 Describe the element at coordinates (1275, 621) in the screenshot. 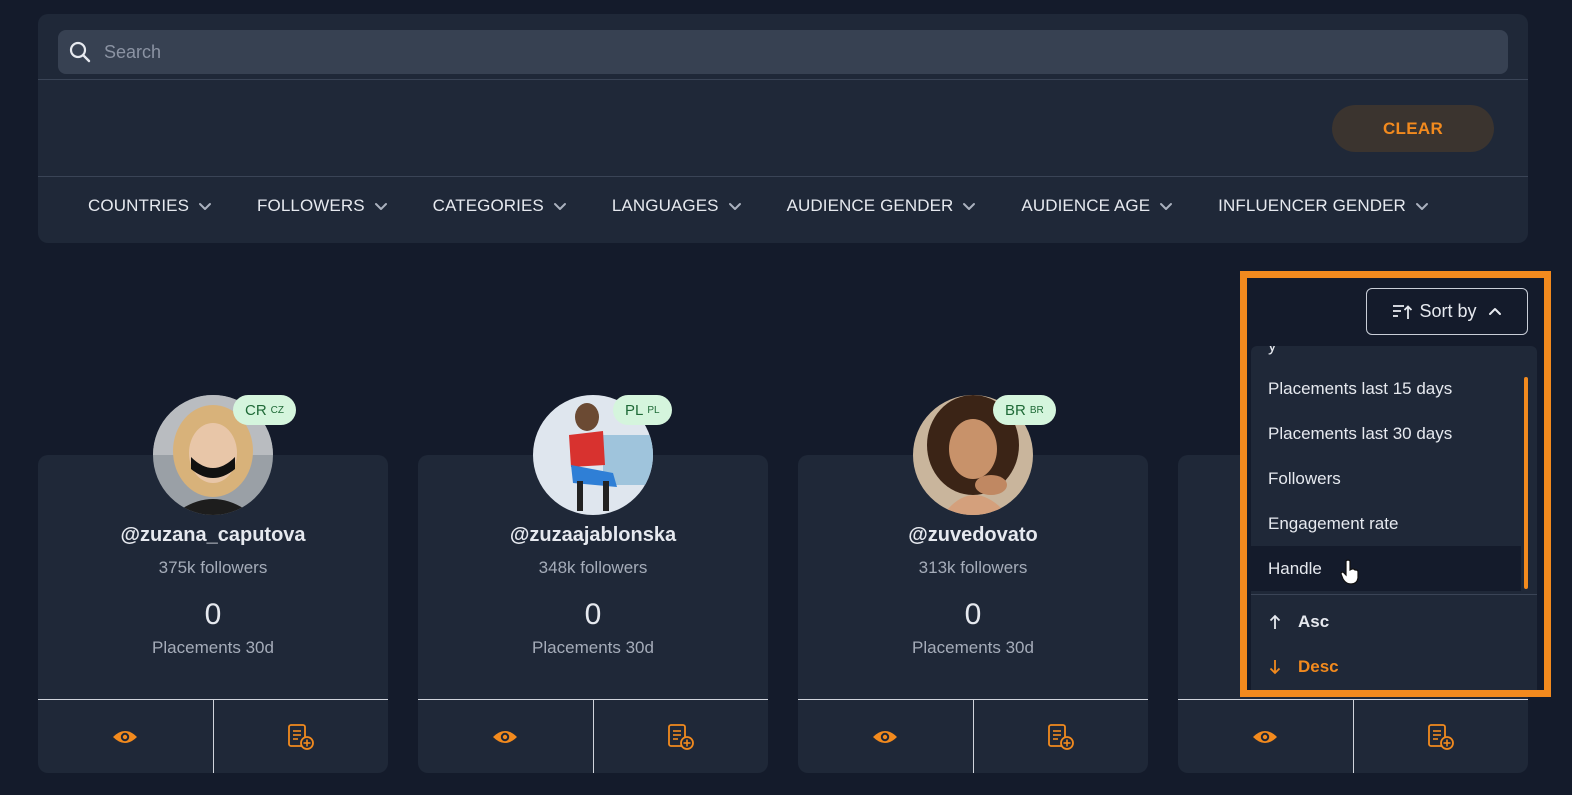

I see `arrow-up-icon` at that location.